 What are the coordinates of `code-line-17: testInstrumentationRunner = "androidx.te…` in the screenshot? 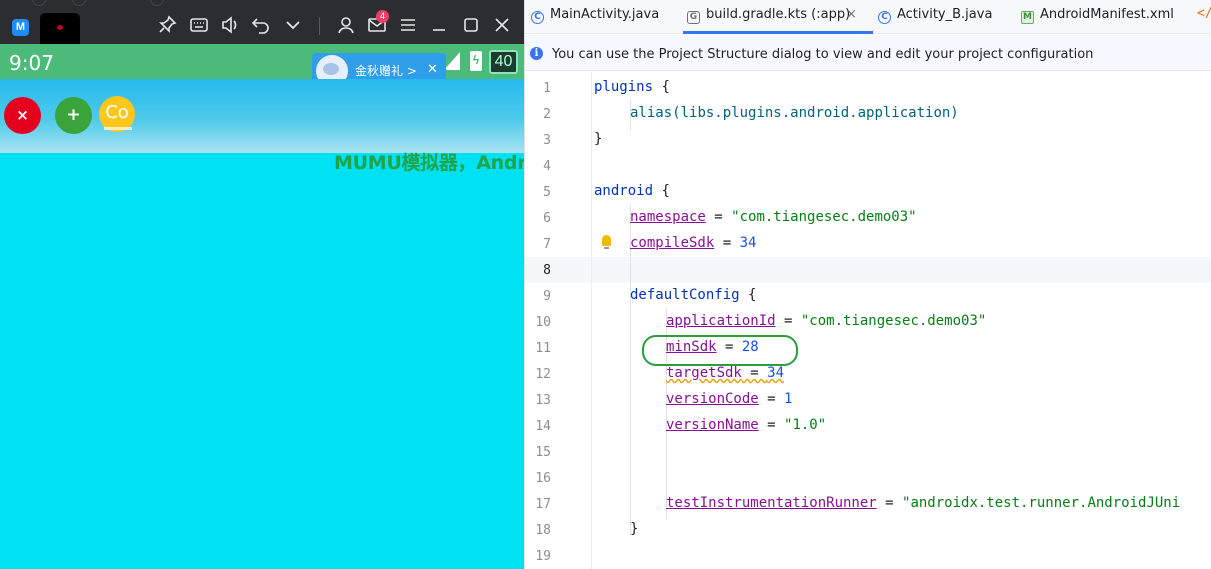 It's located at (923, 503).